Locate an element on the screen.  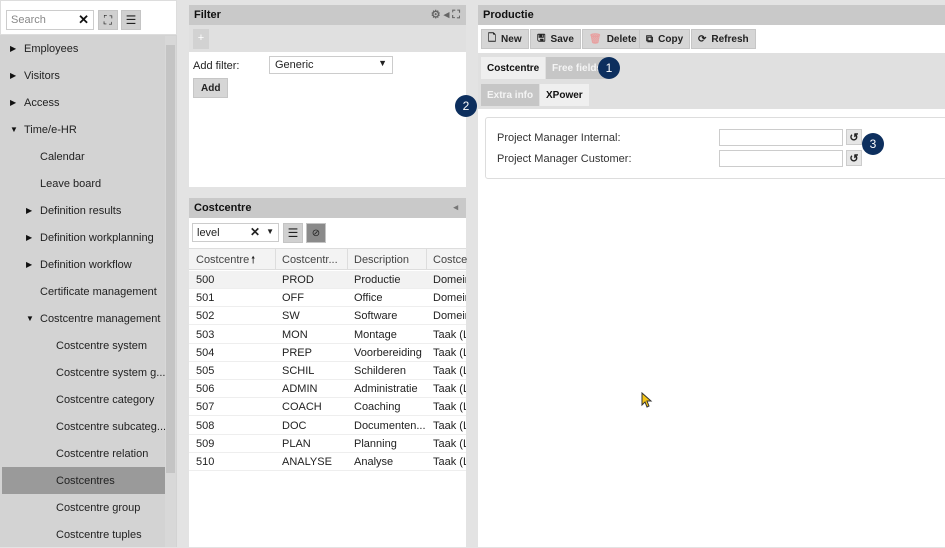
table-row: 510 ANALYSE Analyse Taak (Le is located at coordinates (327, 462).